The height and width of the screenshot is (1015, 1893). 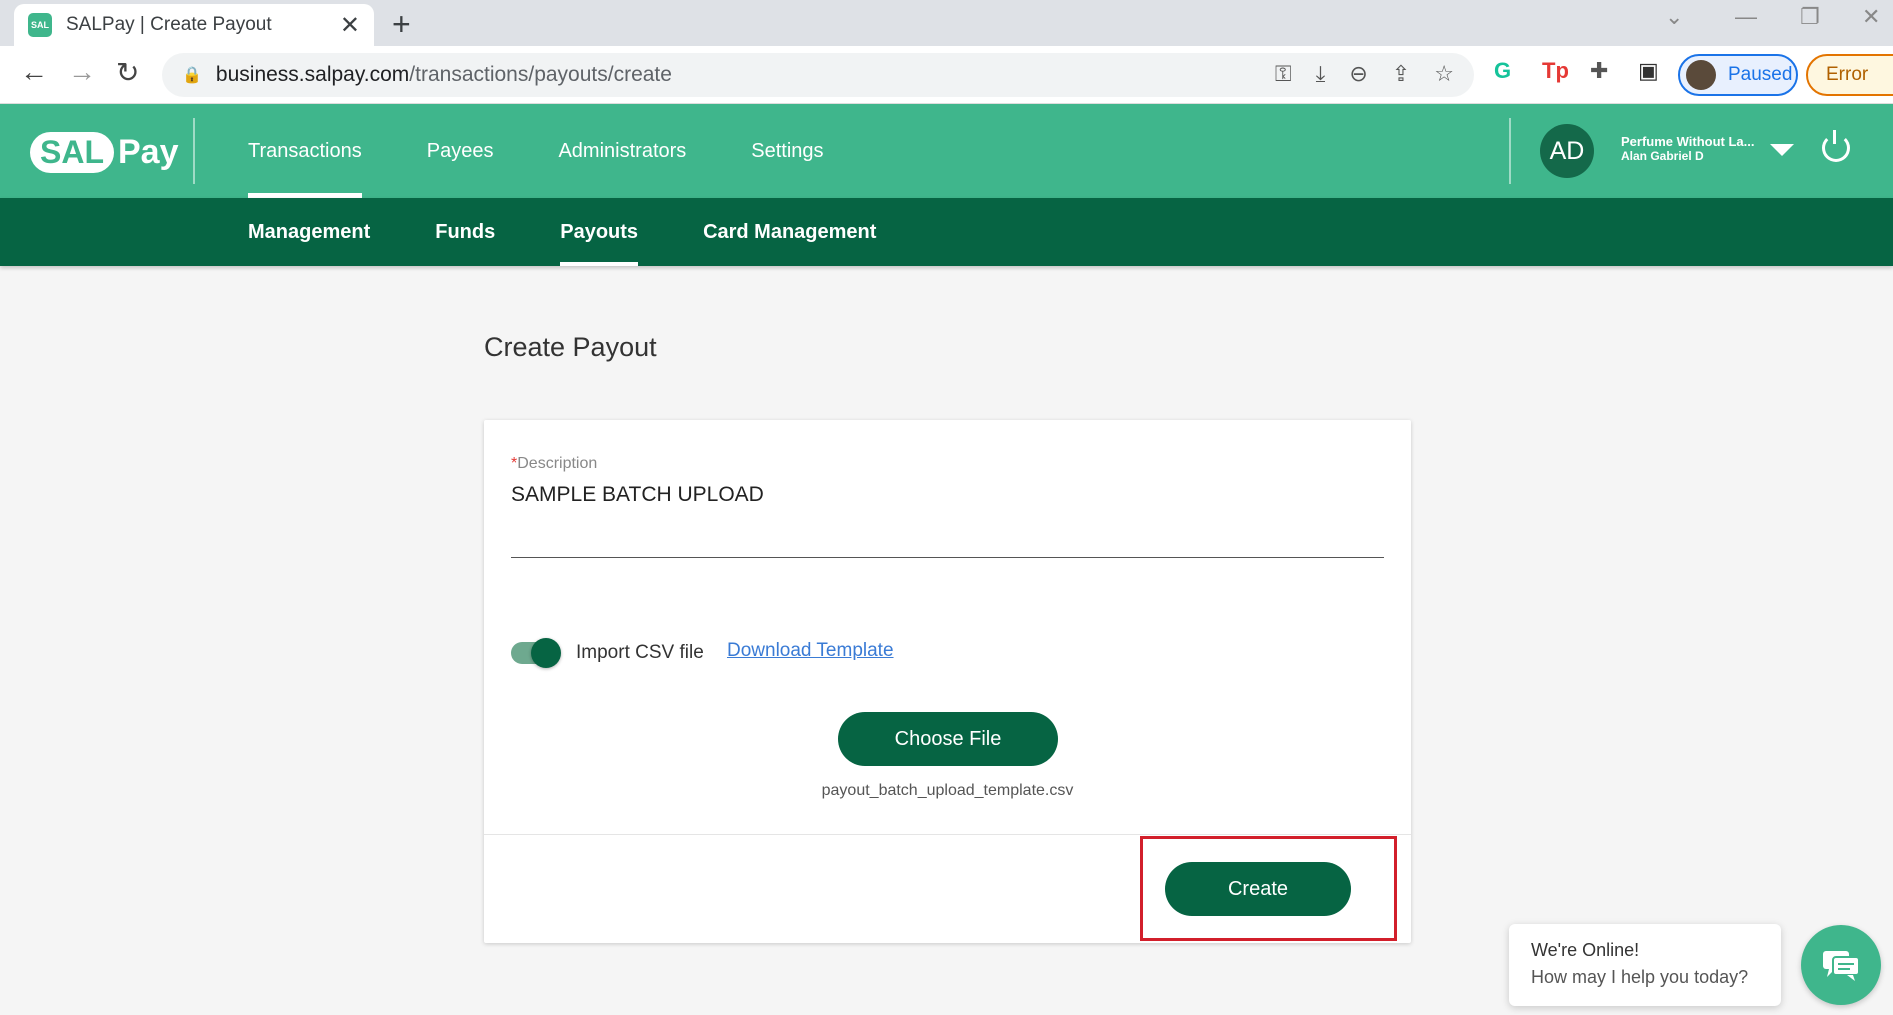 I want to click on profile-avatar, so click(x=1701, y=75).